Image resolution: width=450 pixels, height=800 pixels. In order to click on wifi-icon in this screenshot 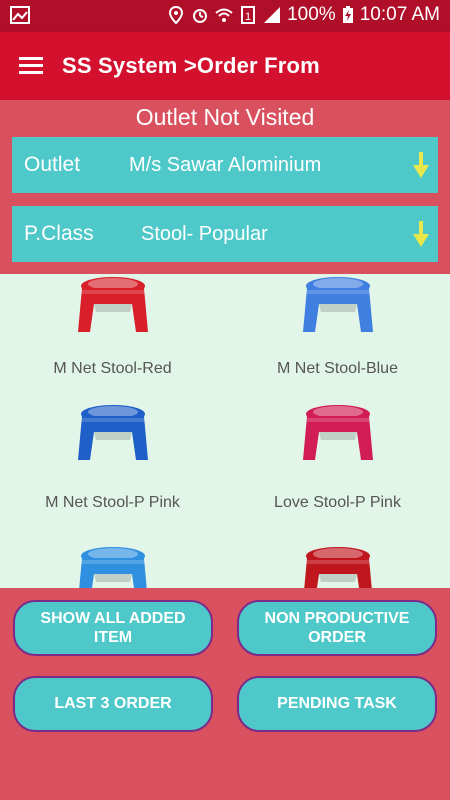, I will do `click(224, 15)`.